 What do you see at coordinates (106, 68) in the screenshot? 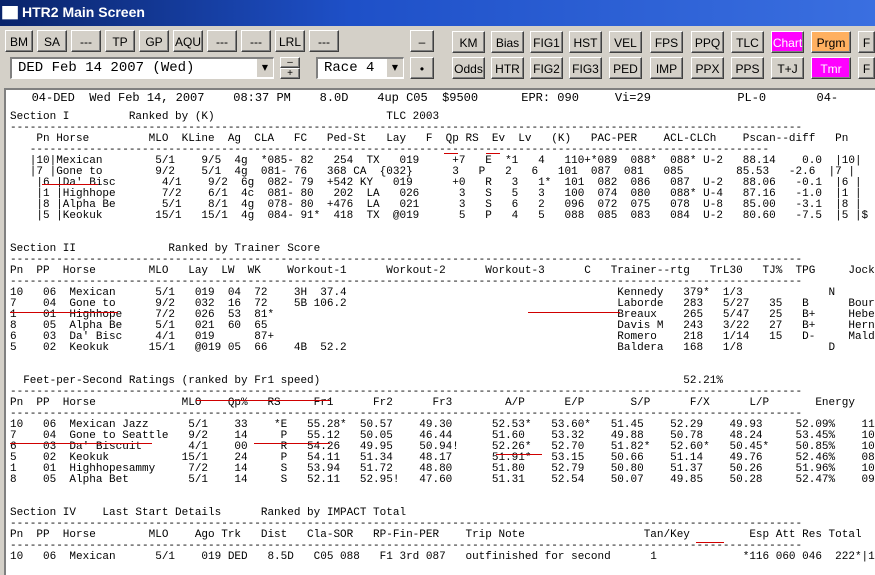
I see `date-select-value: DED Feb 14 2007 (Wed)` at bounding box center [106, 68].